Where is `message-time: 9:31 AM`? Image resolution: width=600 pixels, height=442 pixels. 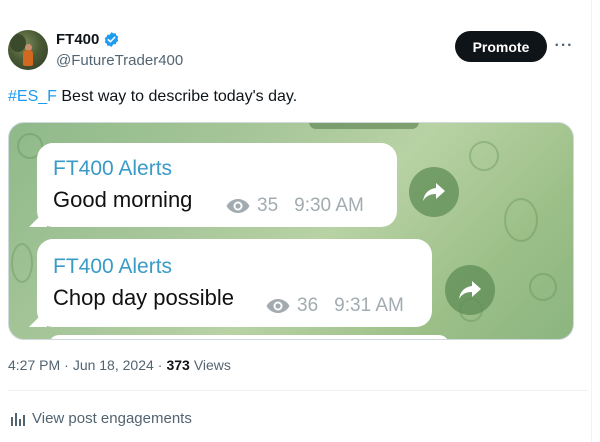 message-time: 9:31 AM is located at coordinates (369, 305).